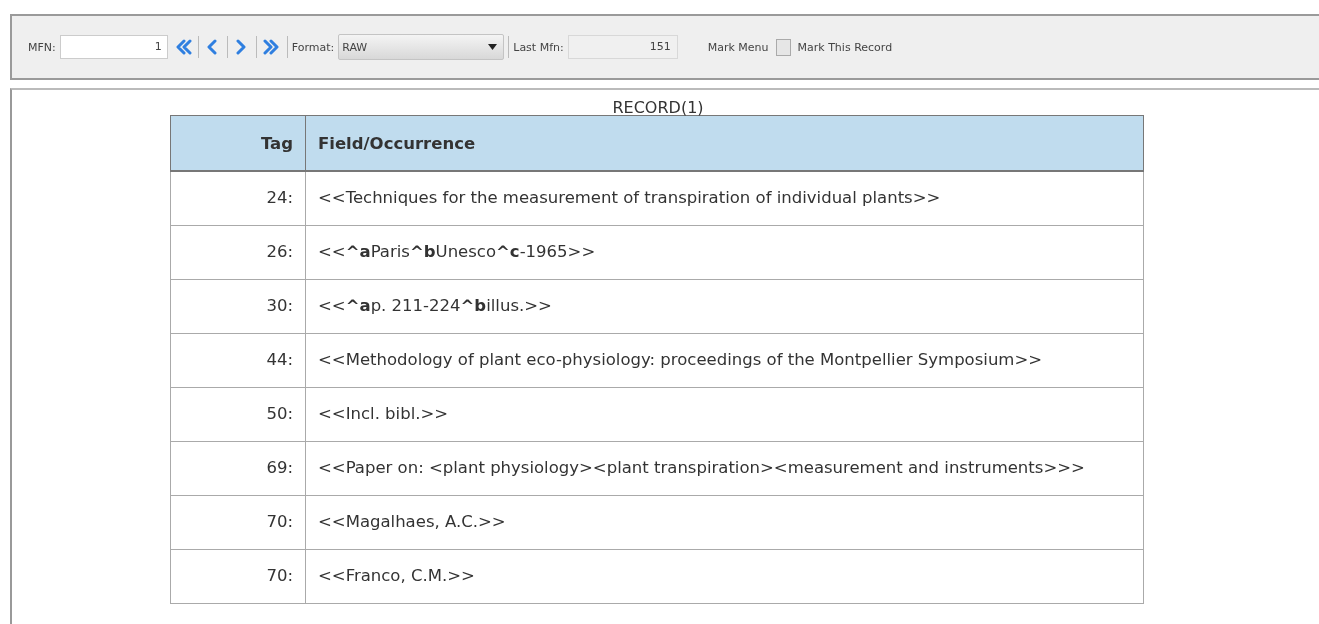  Describe the element at coordinates (724, 360) in the screenshot. I see `field-cell: <<Methodology of plant eco-physiology: proceedings of the Montpellier Symposium>>` at that location.